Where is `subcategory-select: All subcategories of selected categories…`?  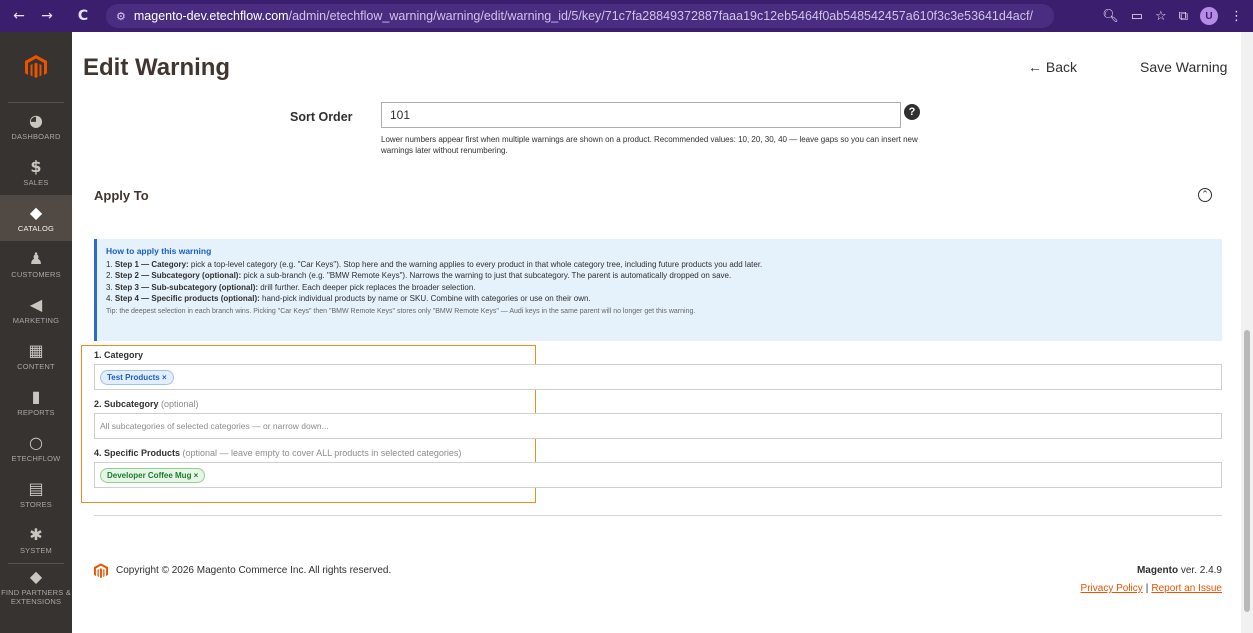
subcategory-select: All subcategories of selected categories… is located at coordinates (658, 426).